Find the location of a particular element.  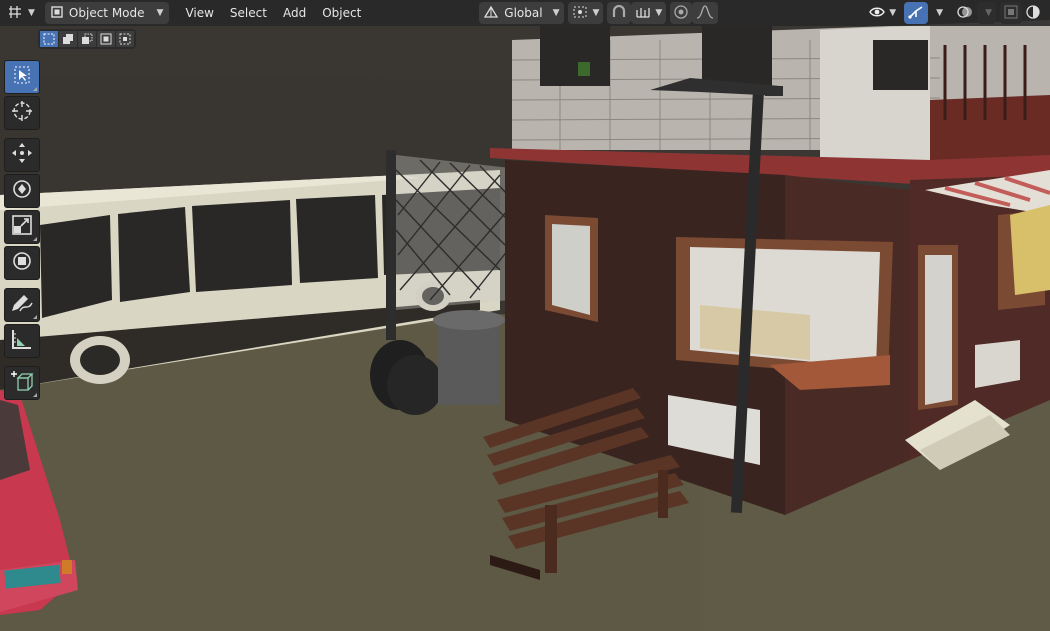

eye-icon is located at coordinates (877, 13).